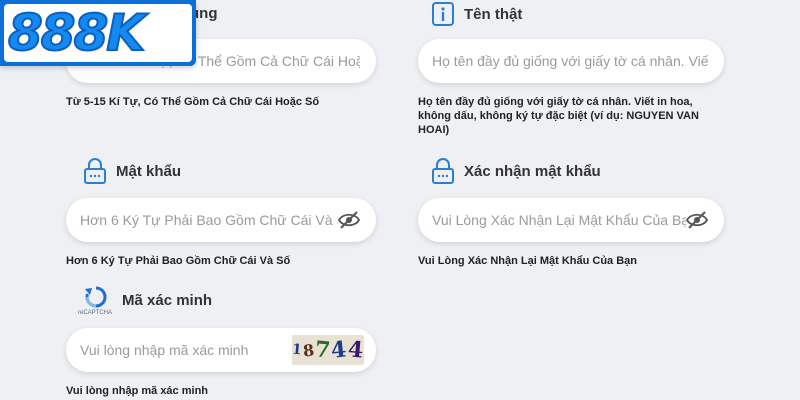 This screenshot has width=800, height=400. Describe the element at coordinates (149, 171) in the screenshot. I see `password-label: Mật khẩu` at that location.